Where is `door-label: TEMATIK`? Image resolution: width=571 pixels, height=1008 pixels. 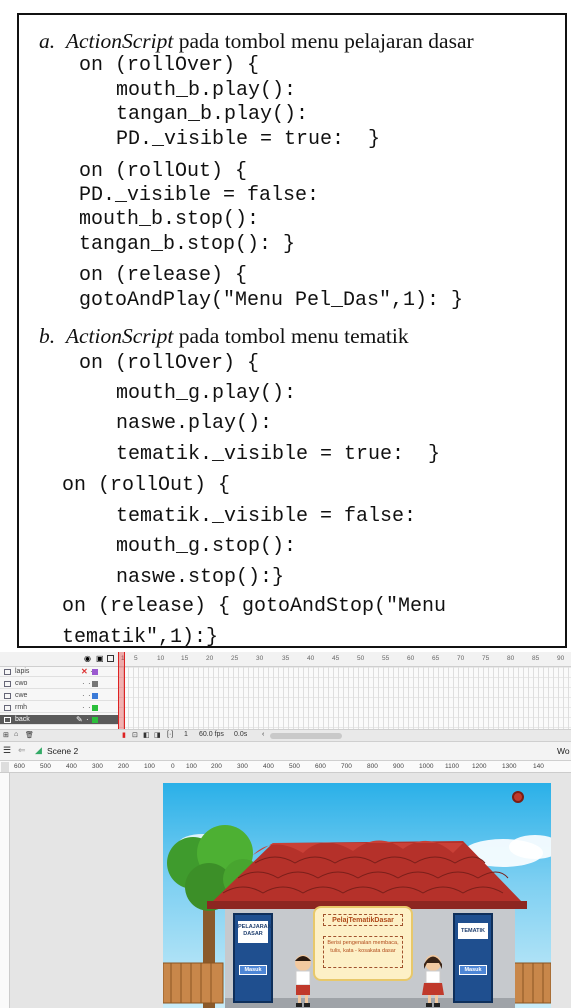 door-label: TEMATIK is located at coordinates (473, 931).